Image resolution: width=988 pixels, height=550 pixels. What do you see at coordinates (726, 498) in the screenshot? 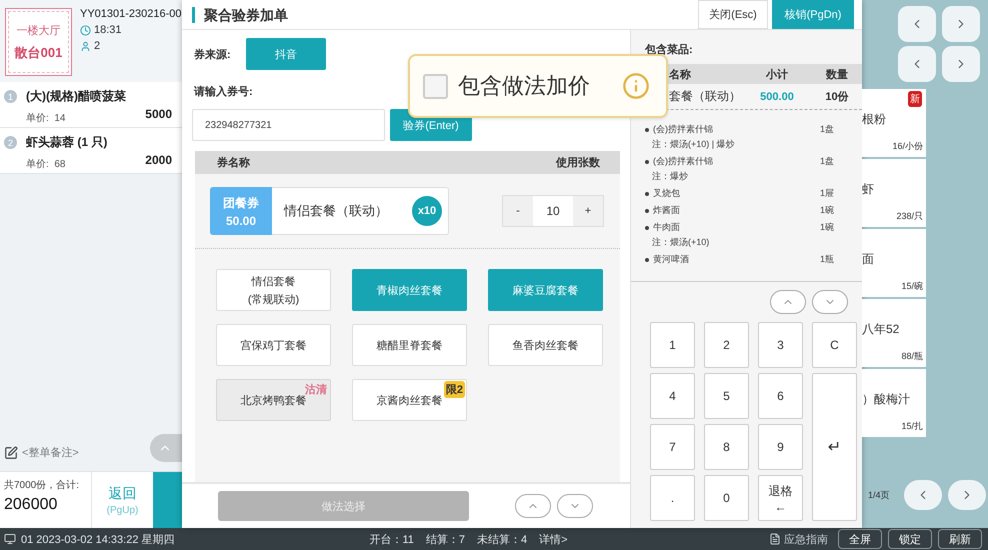
I see `keypad-key: 0` at bounding box center [726, 498].